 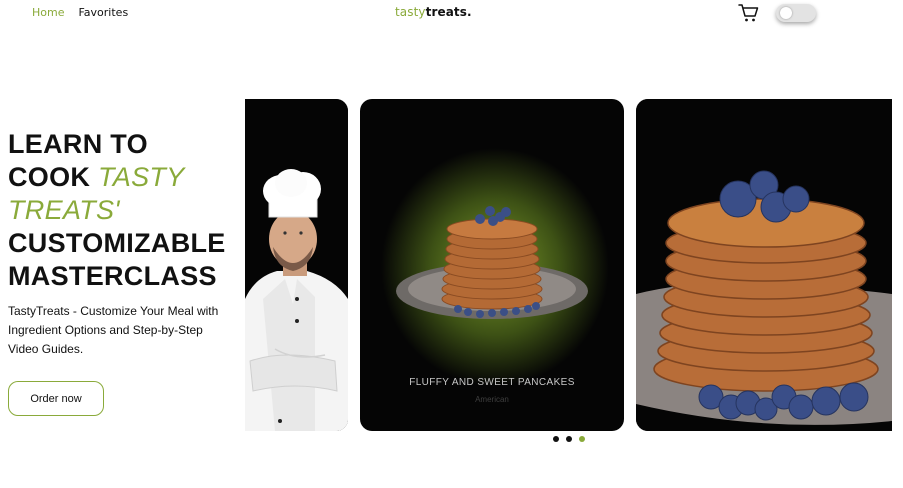 What do you see at coordinates (48, 12) in the screenshot?
I see `nav-home-link: Home` at bounding box center [48, 12].